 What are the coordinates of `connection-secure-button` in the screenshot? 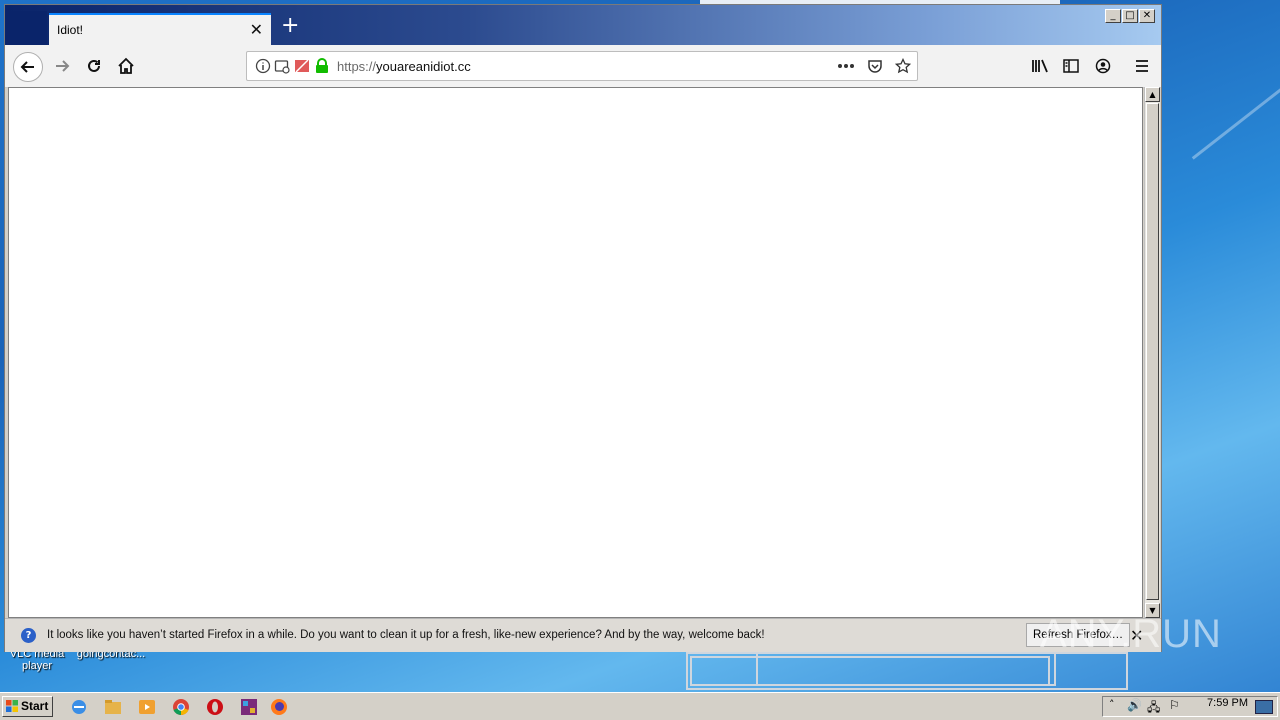 It's located at (322, 66).